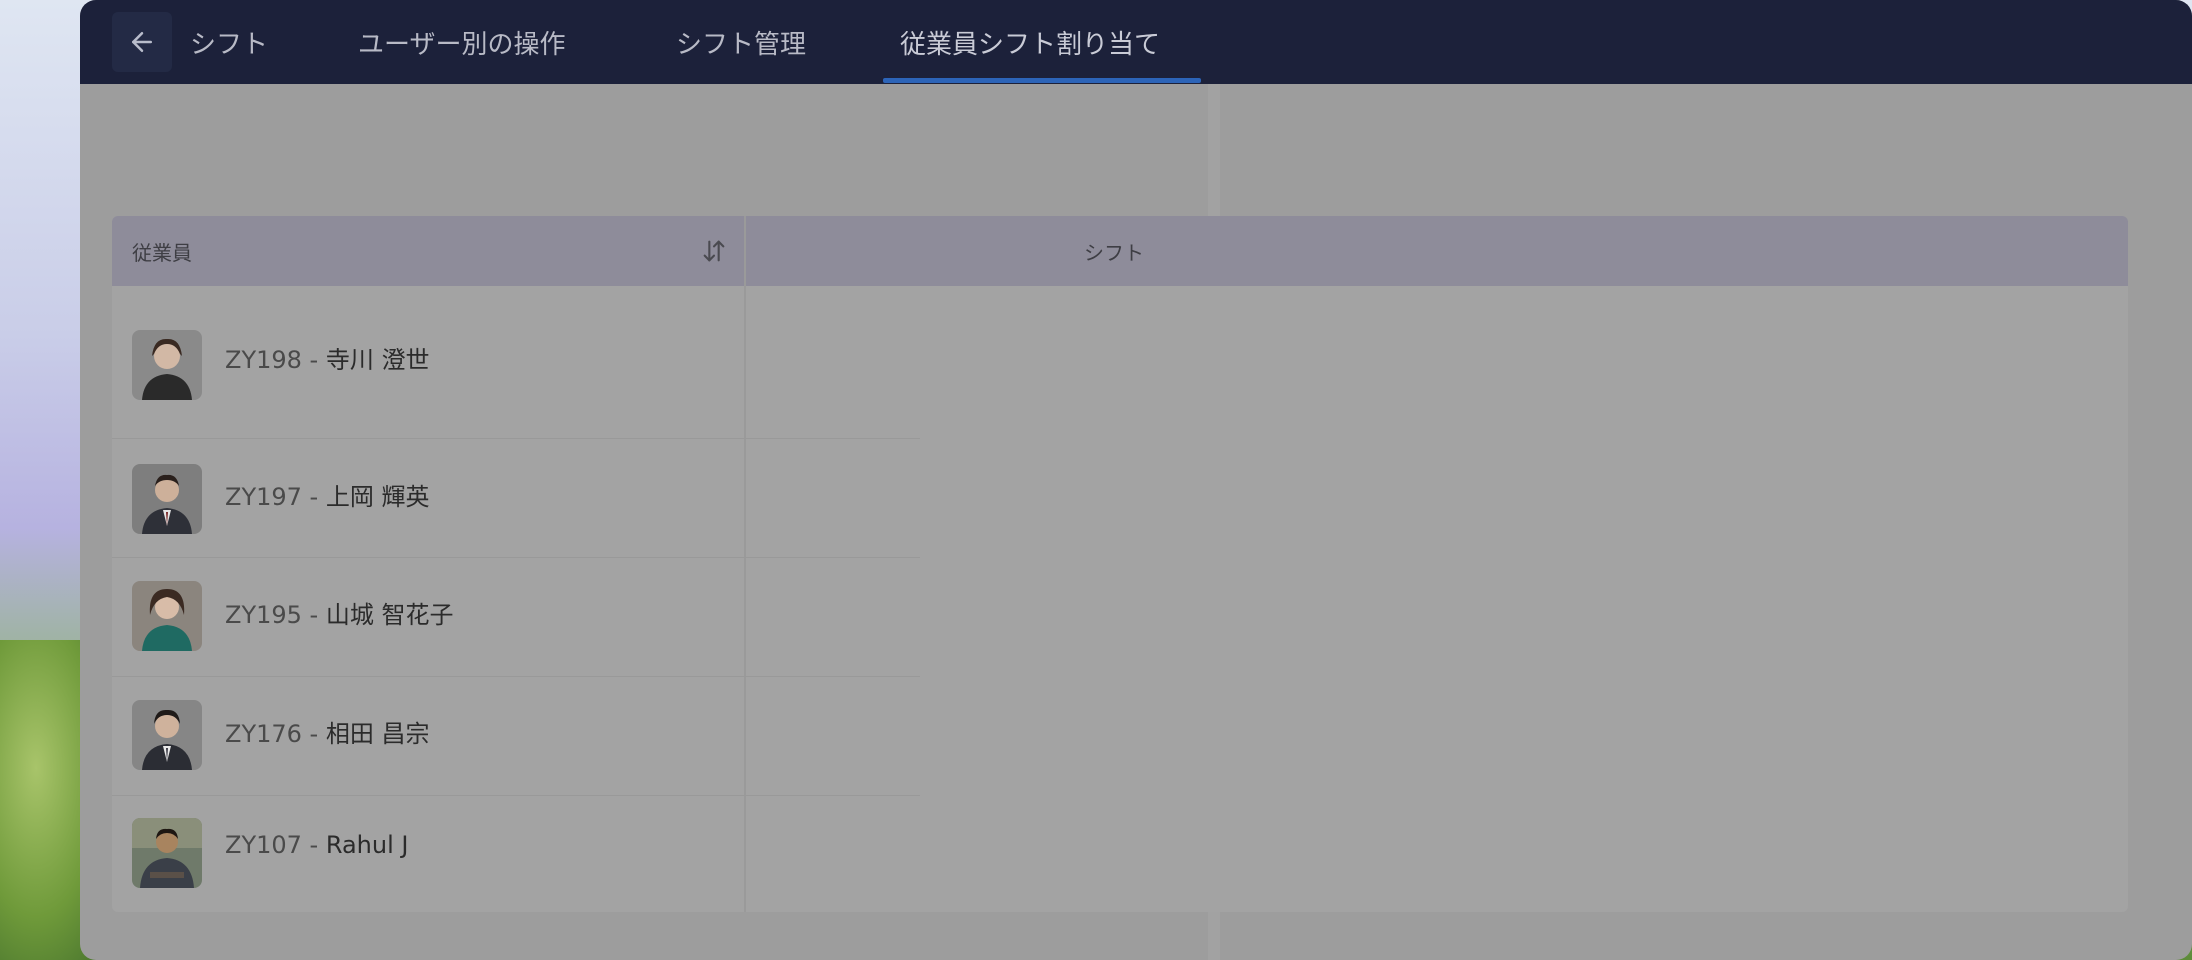  I want to click on employee-name: ZY197 - 上岡 輝英, so click(327, 494).